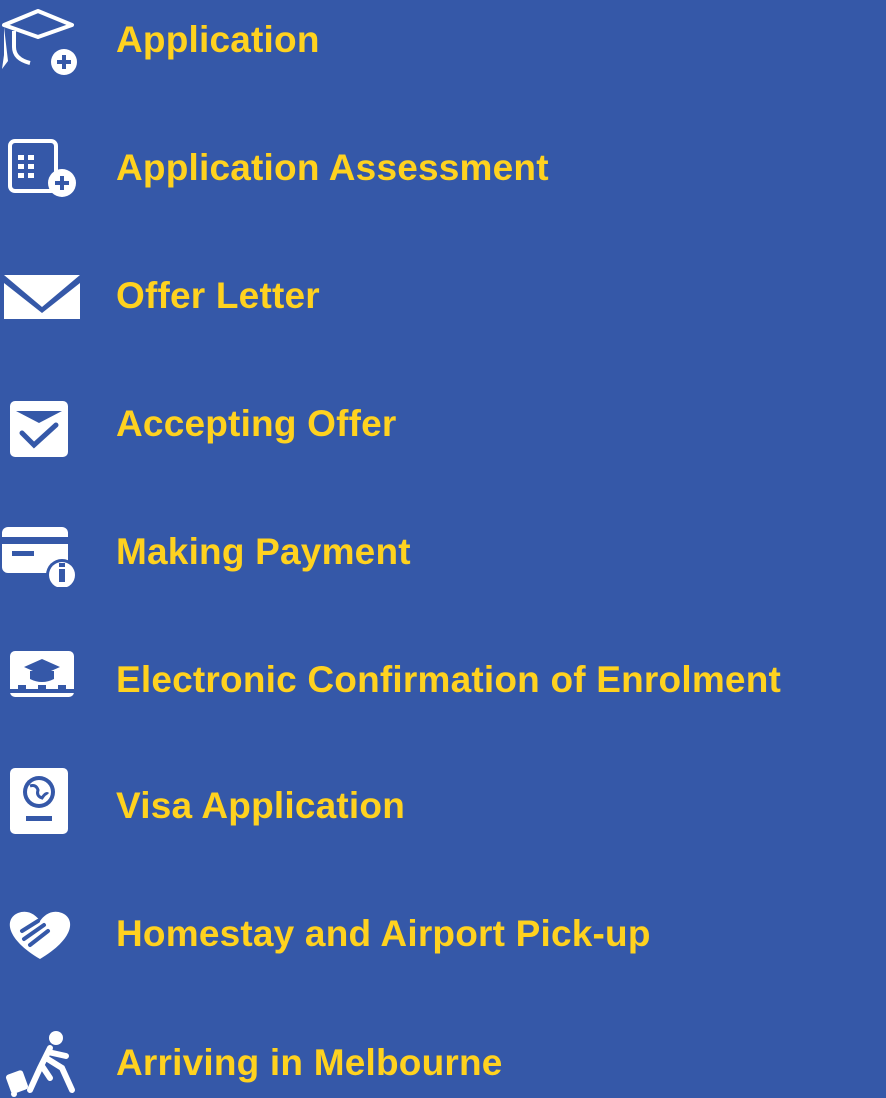  Describe the element at coordinates (263, 551) in the screenshot. I see `step-label: Making Payment` at that location.